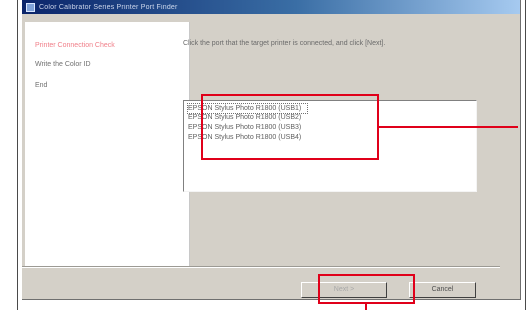 This screenshot has width=528, height=310. I want to click on next-button-callout-line, so click(366, 306).